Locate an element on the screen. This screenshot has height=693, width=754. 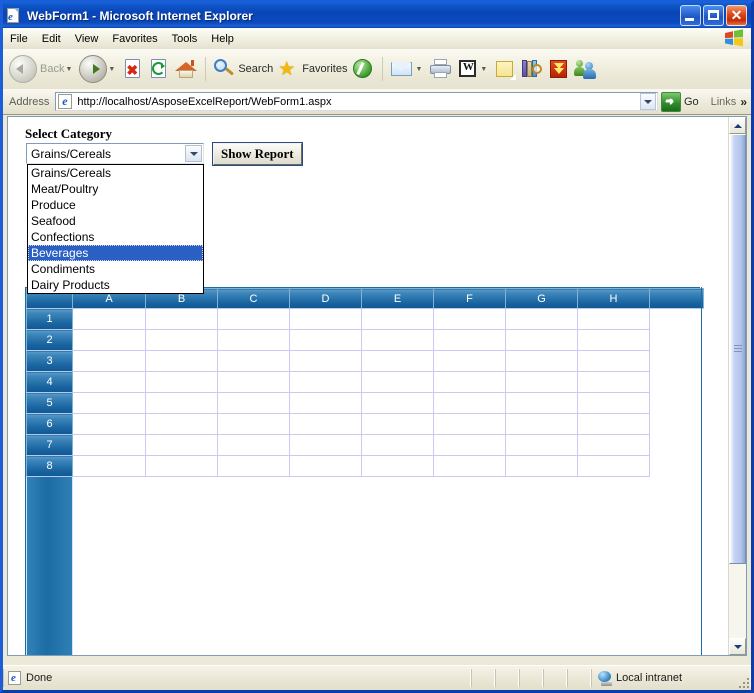
cell-c2 is located at coordinates (253, 340).